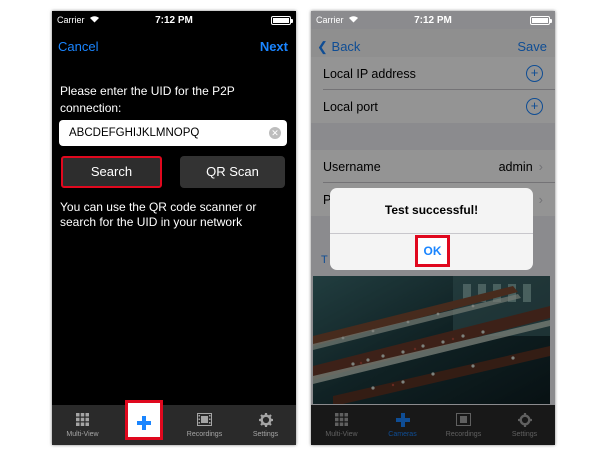  I want to click on cancel-button: Cancel, so click(78, 46).